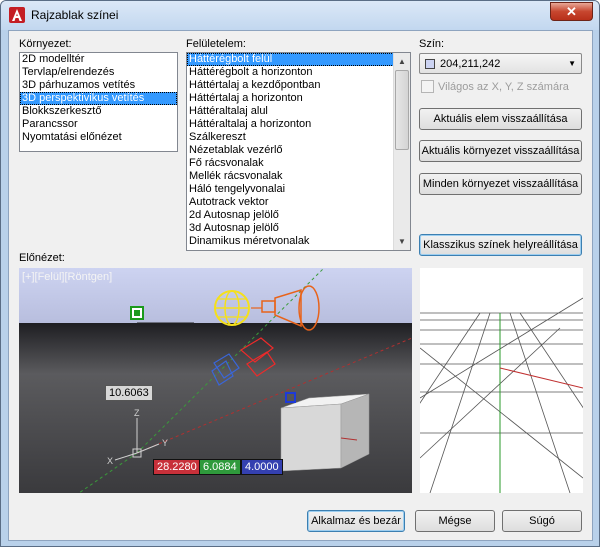 The image size is (600, 547). I want to click on environment-list-item: Tervlap/elrendezés, so click(98, 72).